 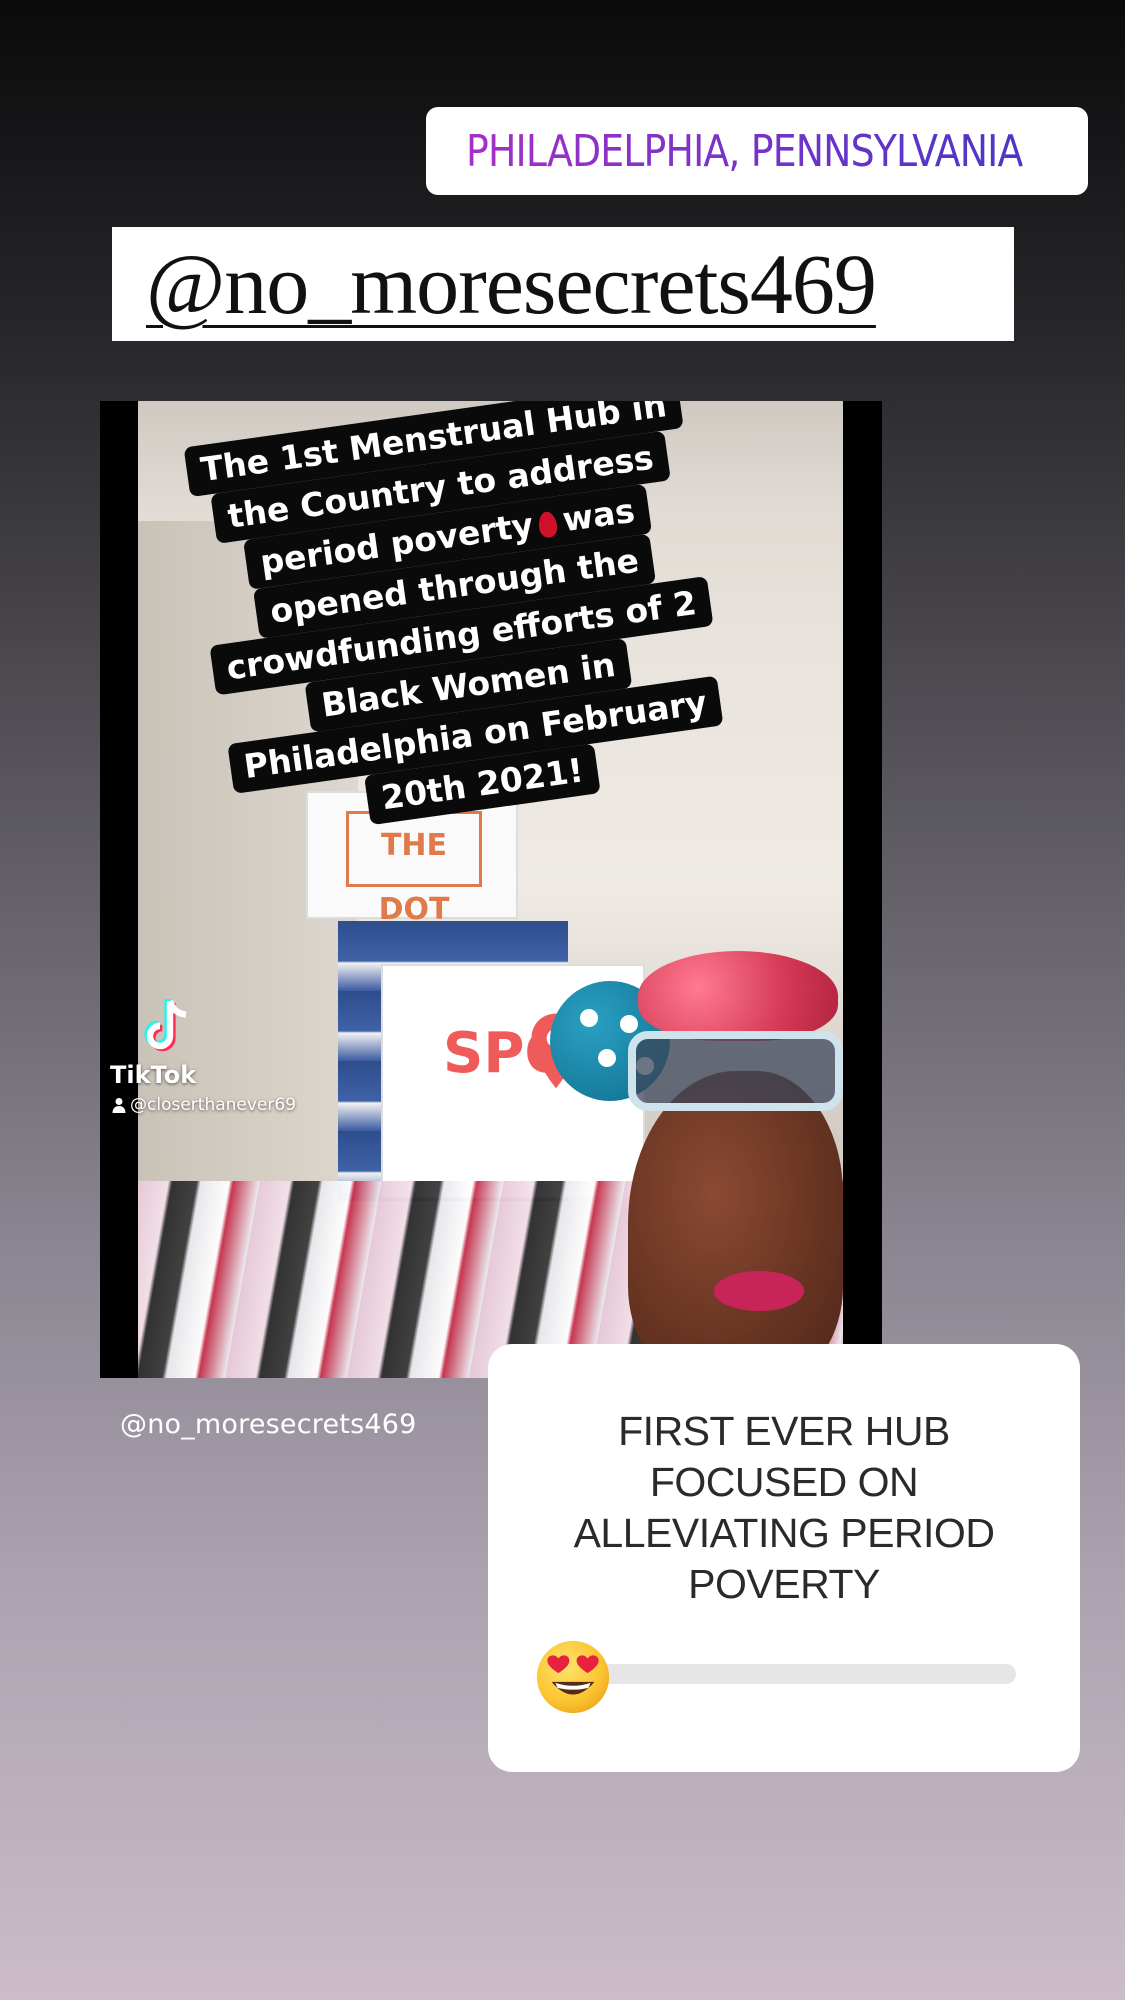 I want to click on slider-track, so click(x=796, y=1674).